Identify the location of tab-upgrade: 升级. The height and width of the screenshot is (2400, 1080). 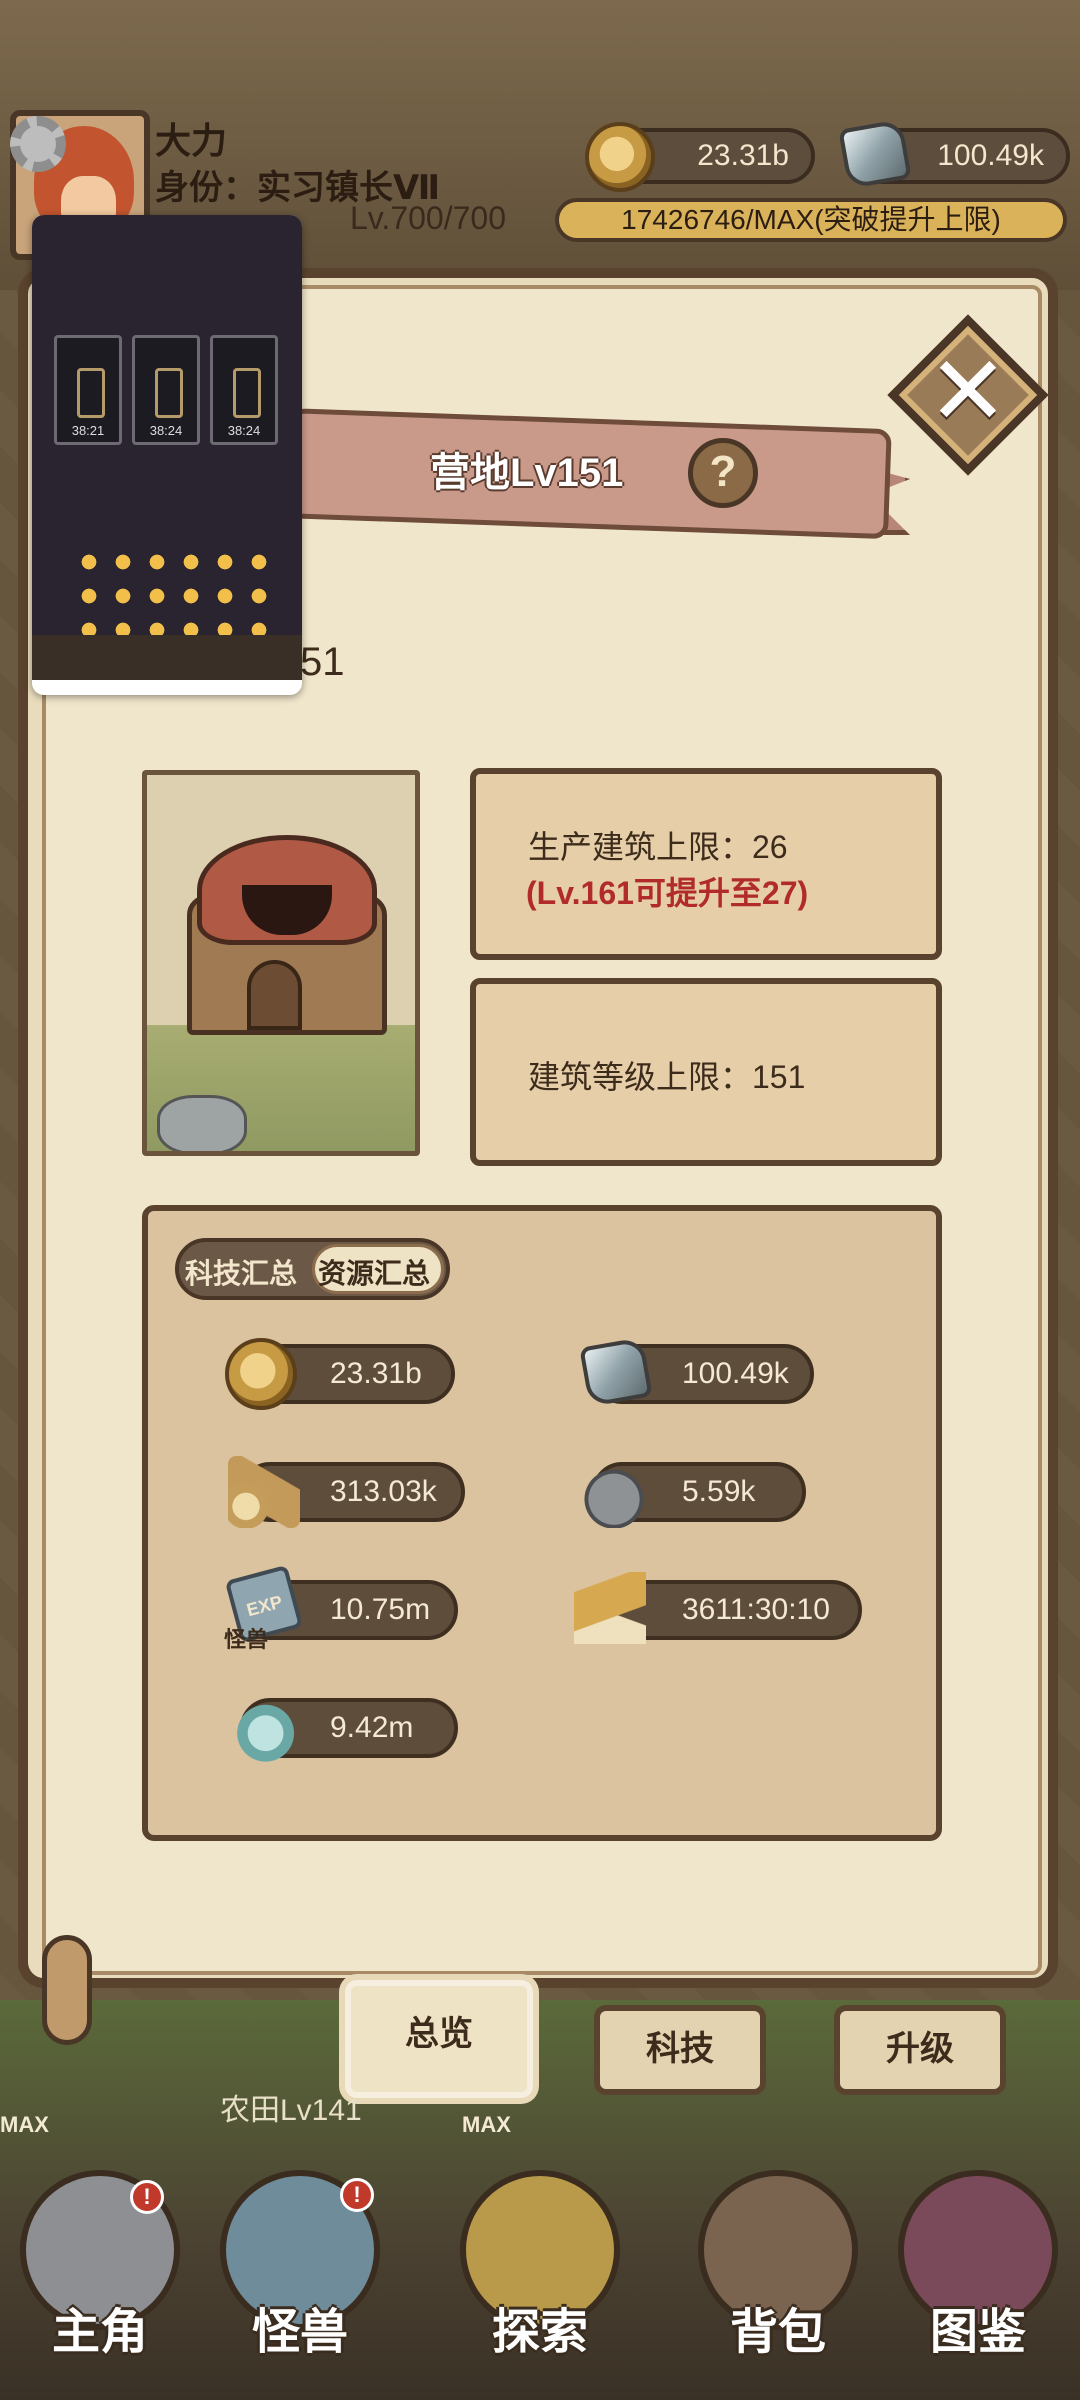
(920, 2050).